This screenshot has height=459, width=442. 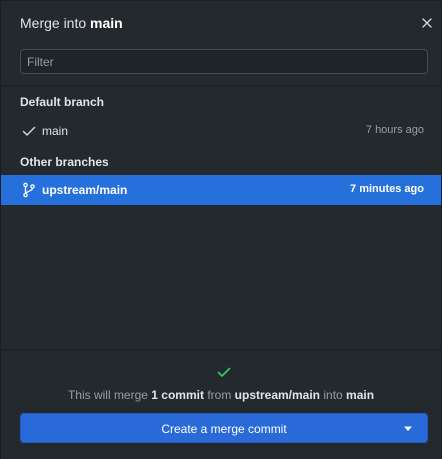 I want to click on branch-time: 7 hours ago, so click(x=394, y=130).